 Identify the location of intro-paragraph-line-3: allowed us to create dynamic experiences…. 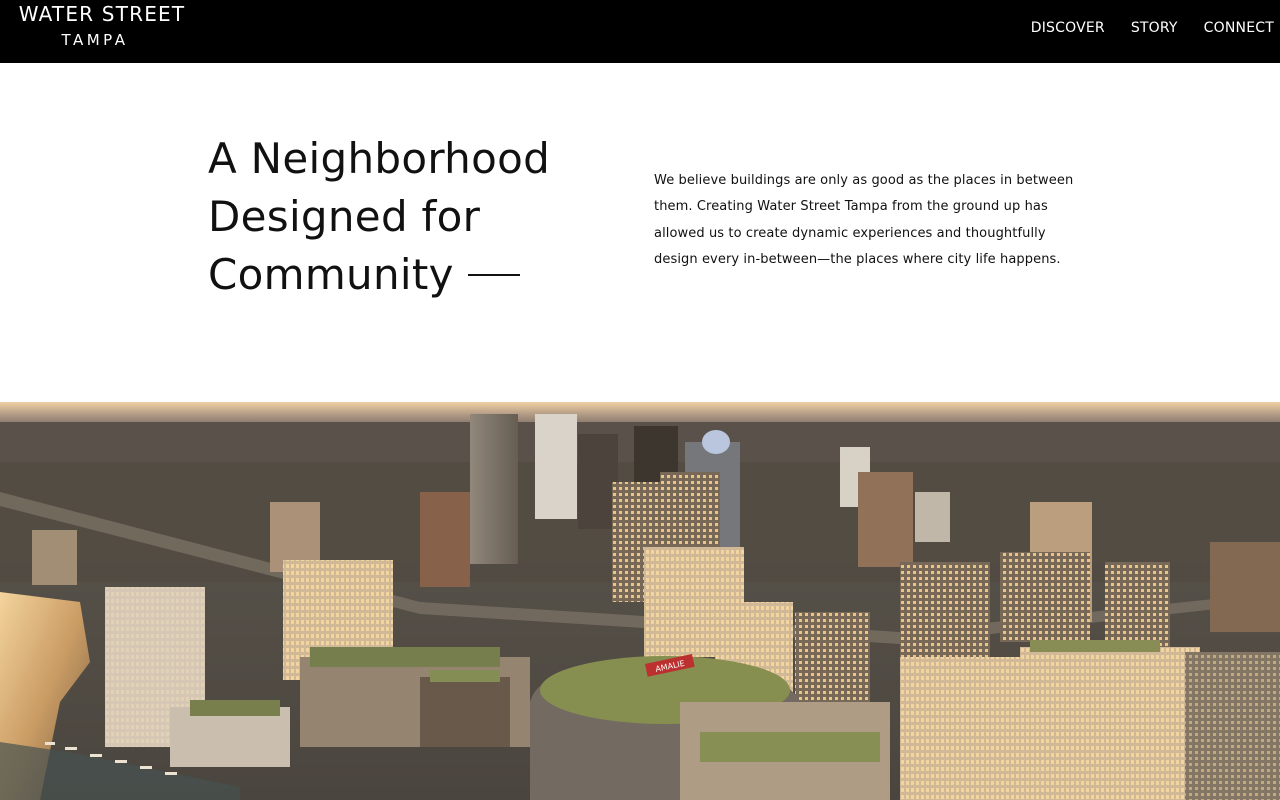
(850, 233).